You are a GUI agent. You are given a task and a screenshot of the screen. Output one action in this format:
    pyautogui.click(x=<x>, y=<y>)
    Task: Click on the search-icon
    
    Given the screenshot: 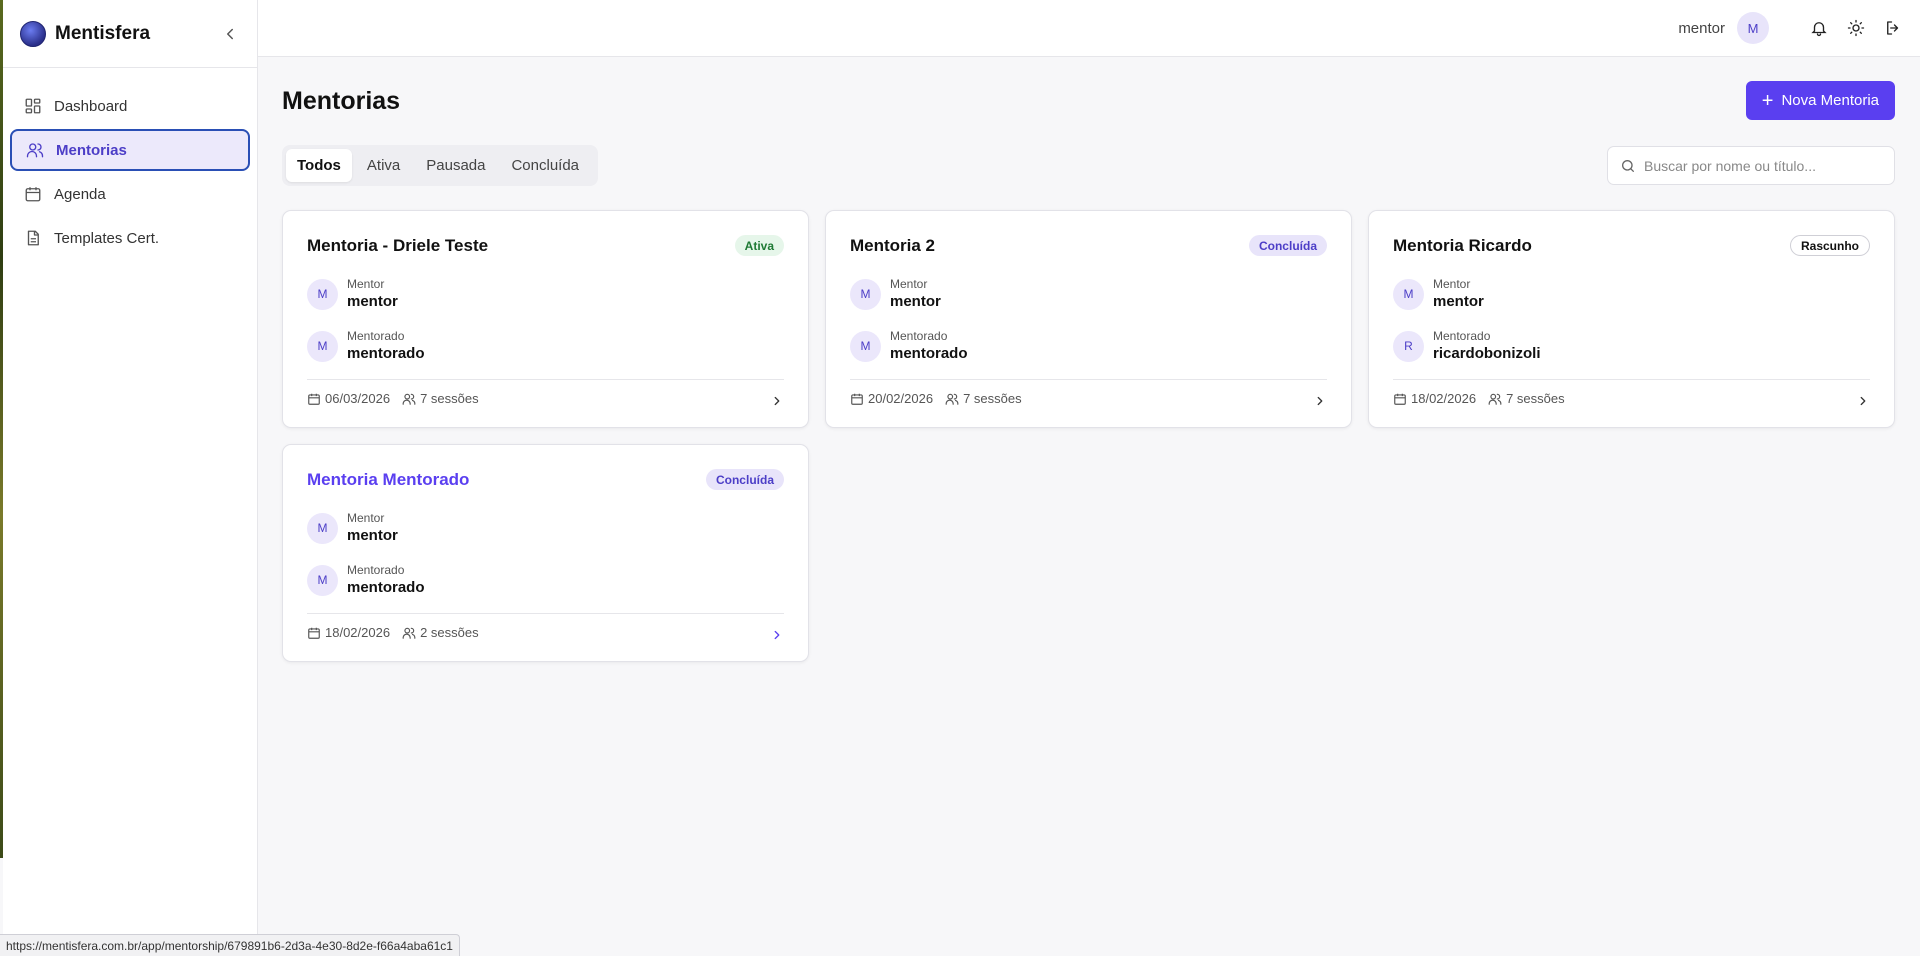 What is the action you would take?
    pyautogui.click(x=1628, y=165)
    